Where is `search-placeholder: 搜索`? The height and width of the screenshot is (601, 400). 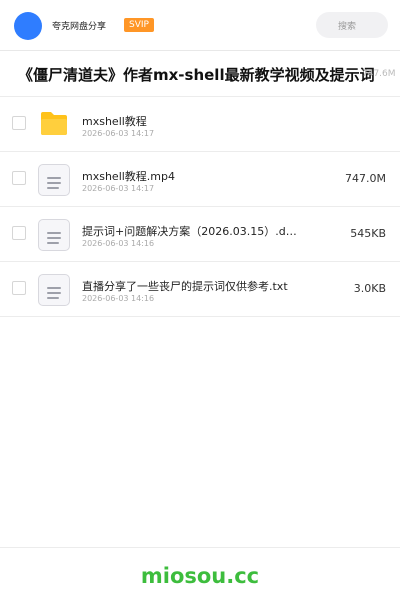 search-placeholder: 搜索 is located at coordinates (347, 27).